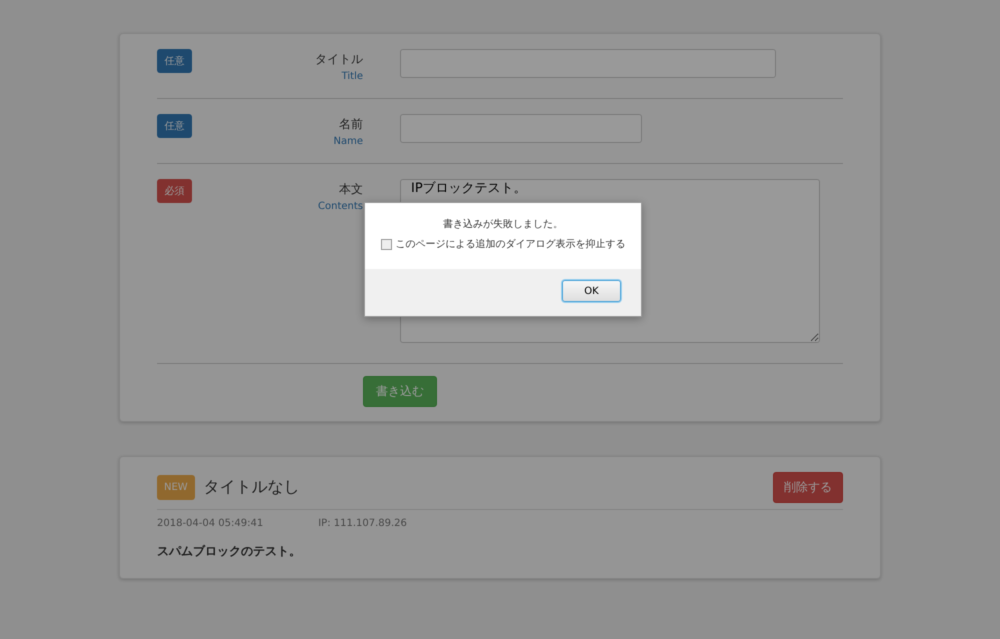 Image resolution: width=1000 pixels, height=639 pixels. I want to click on field-sublabel: Contents, so click(340, 206).